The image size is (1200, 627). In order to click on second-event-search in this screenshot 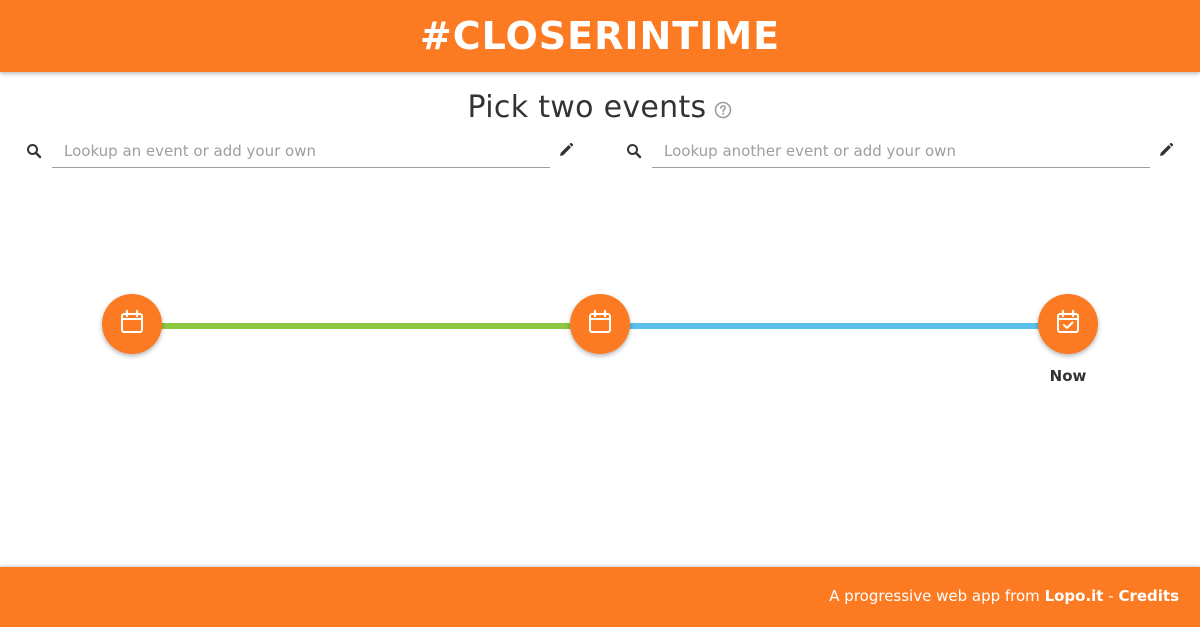, I will do `click(900, 152)`.